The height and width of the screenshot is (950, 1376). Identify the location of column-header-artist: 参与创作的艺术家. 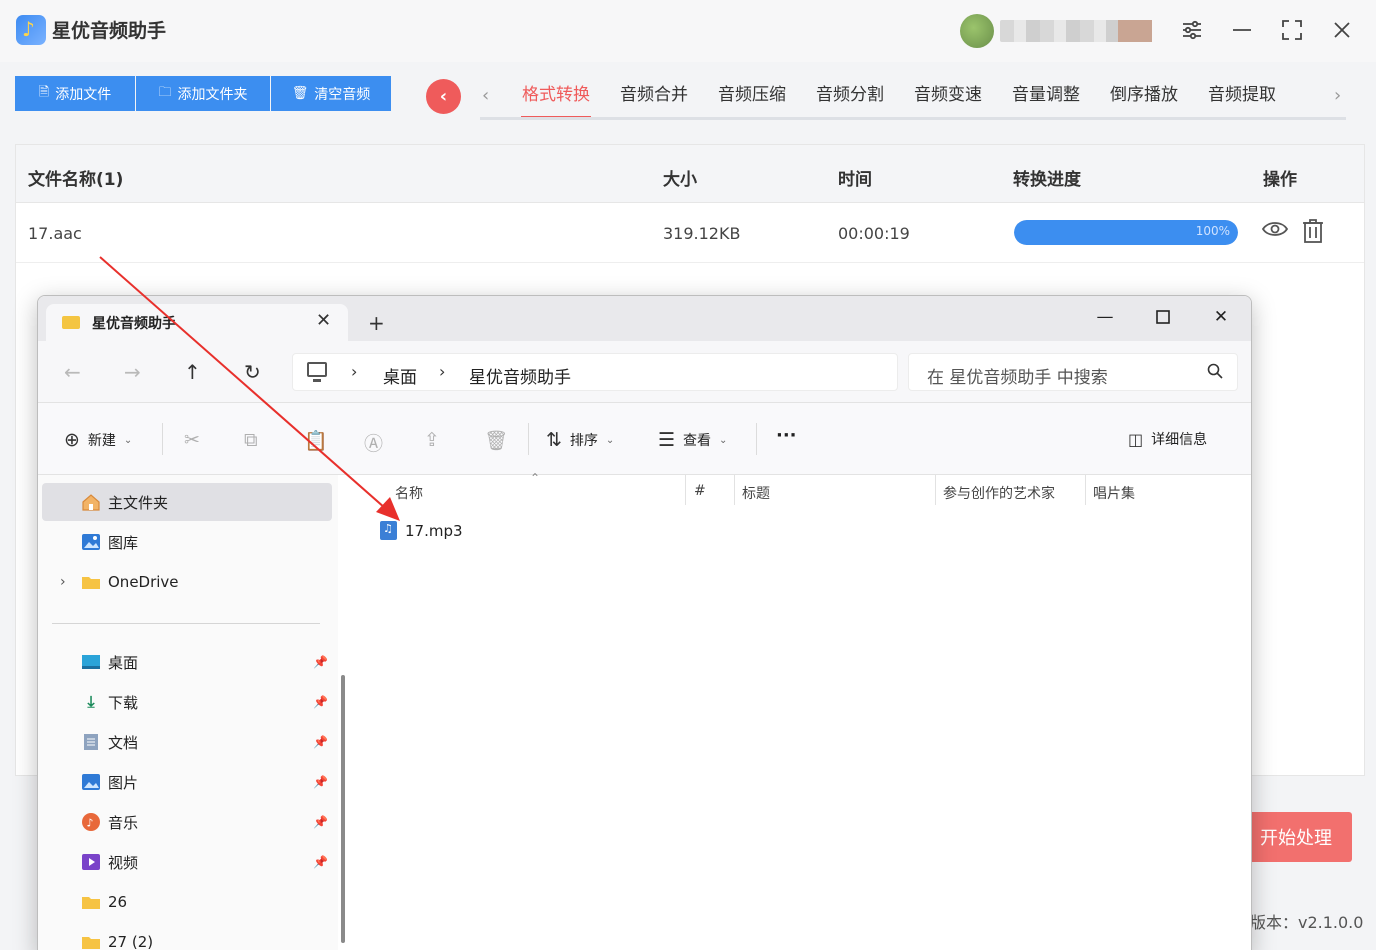
(999, 493).